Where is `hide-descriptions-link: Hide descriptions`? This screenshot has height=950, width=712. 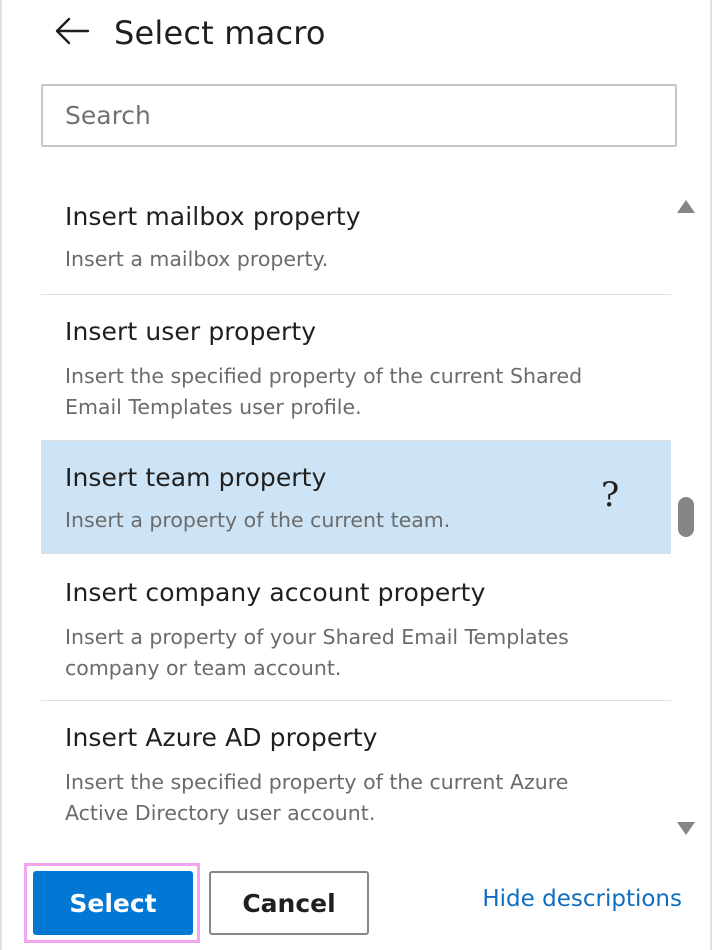 hide-descriptions-link: Hide descriptions is located at coordinates (582, 899).